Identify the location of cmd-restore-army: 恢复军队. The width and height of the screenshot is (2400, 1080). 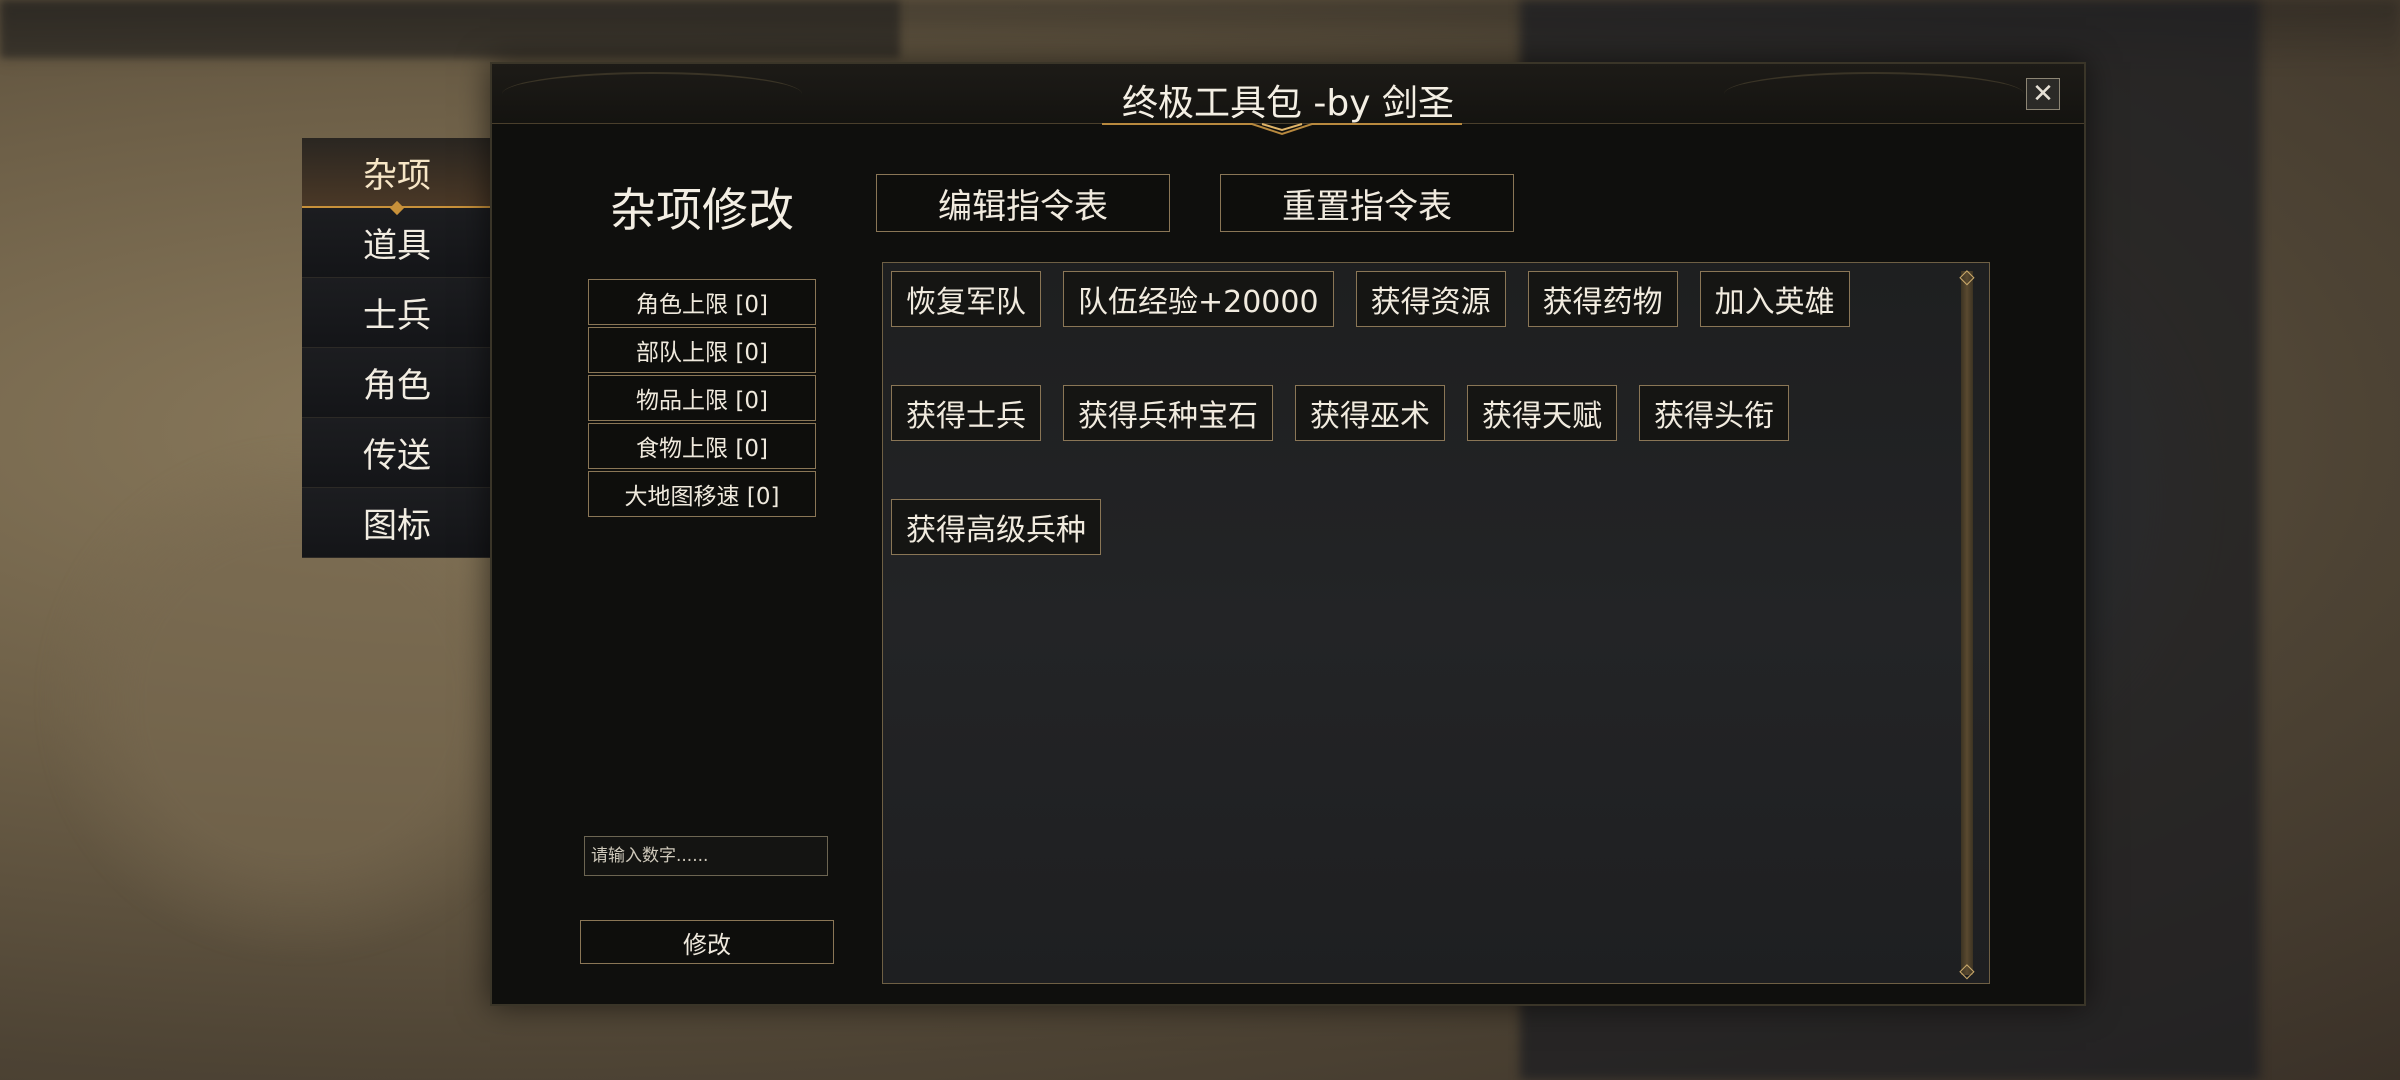
(966, 299).